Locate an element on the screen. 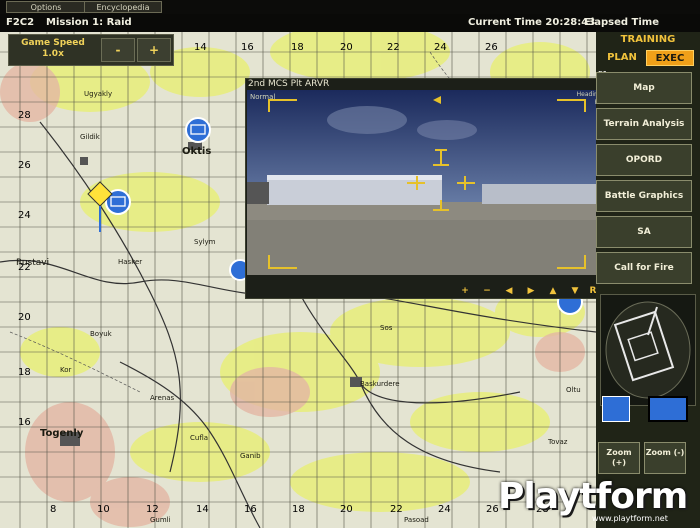  grid-label-bottom: 18 is located at coordinates (298, 509).